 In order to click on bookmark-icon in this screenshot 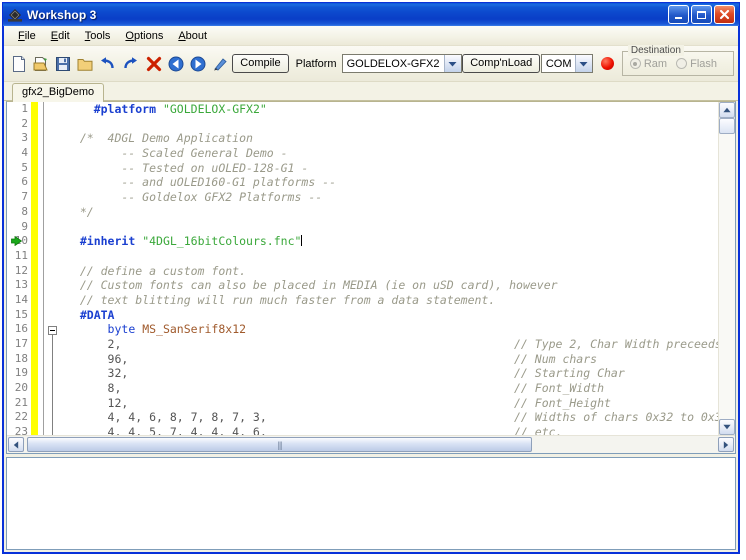, I will do `click(17, 241)`.